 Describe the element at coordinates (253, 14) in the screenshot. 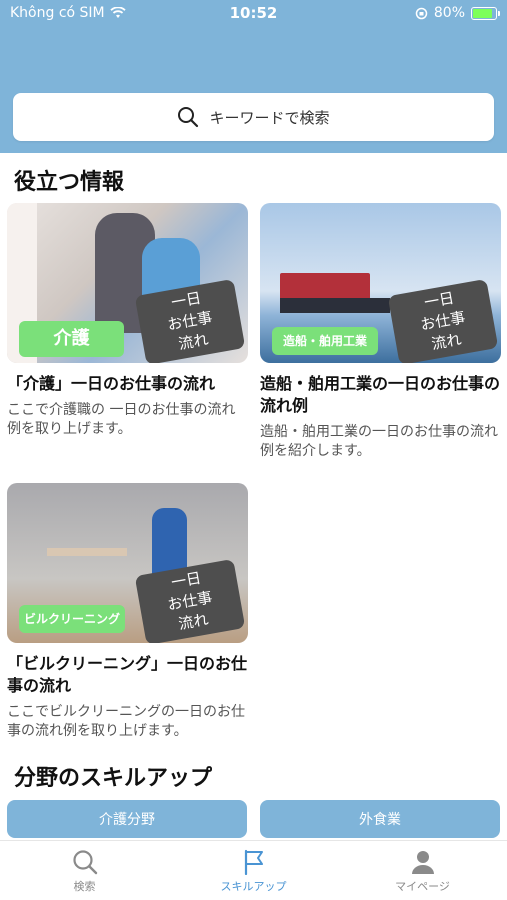

I see `status-bar: Không có SIM 10:52 80%` at that location.